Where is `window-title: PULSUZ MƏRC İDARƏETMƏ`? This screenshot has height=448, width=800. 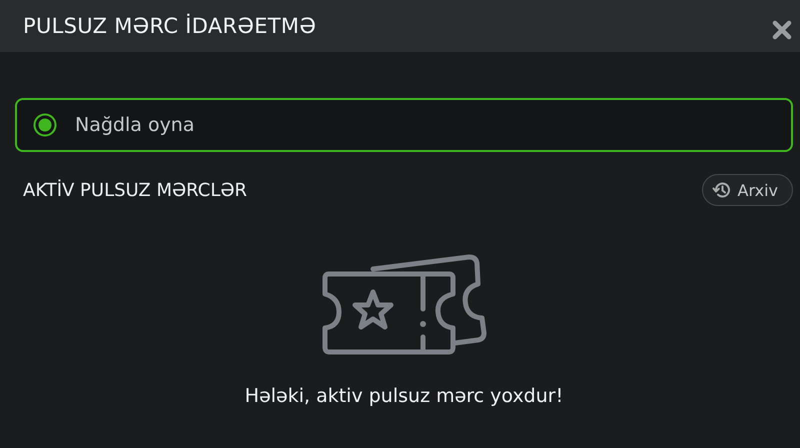
window-title: PULSUZ MƏRC İDARƏETMƏ is located at coordinates (169, 26).